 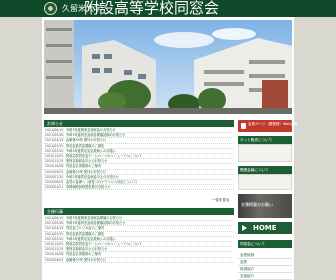 What do you see at coordinates (54, 223) in the screenshot?
I see `event-date: 2021/05/28` at bounding box center [54, 223].